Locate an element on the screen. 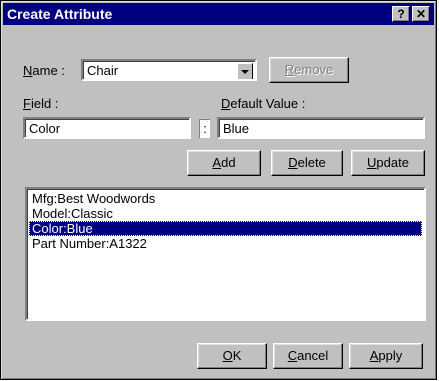 The width and height of the screenshot is (439, 381). remove-button: Remove is located at coordinates (309, 70).